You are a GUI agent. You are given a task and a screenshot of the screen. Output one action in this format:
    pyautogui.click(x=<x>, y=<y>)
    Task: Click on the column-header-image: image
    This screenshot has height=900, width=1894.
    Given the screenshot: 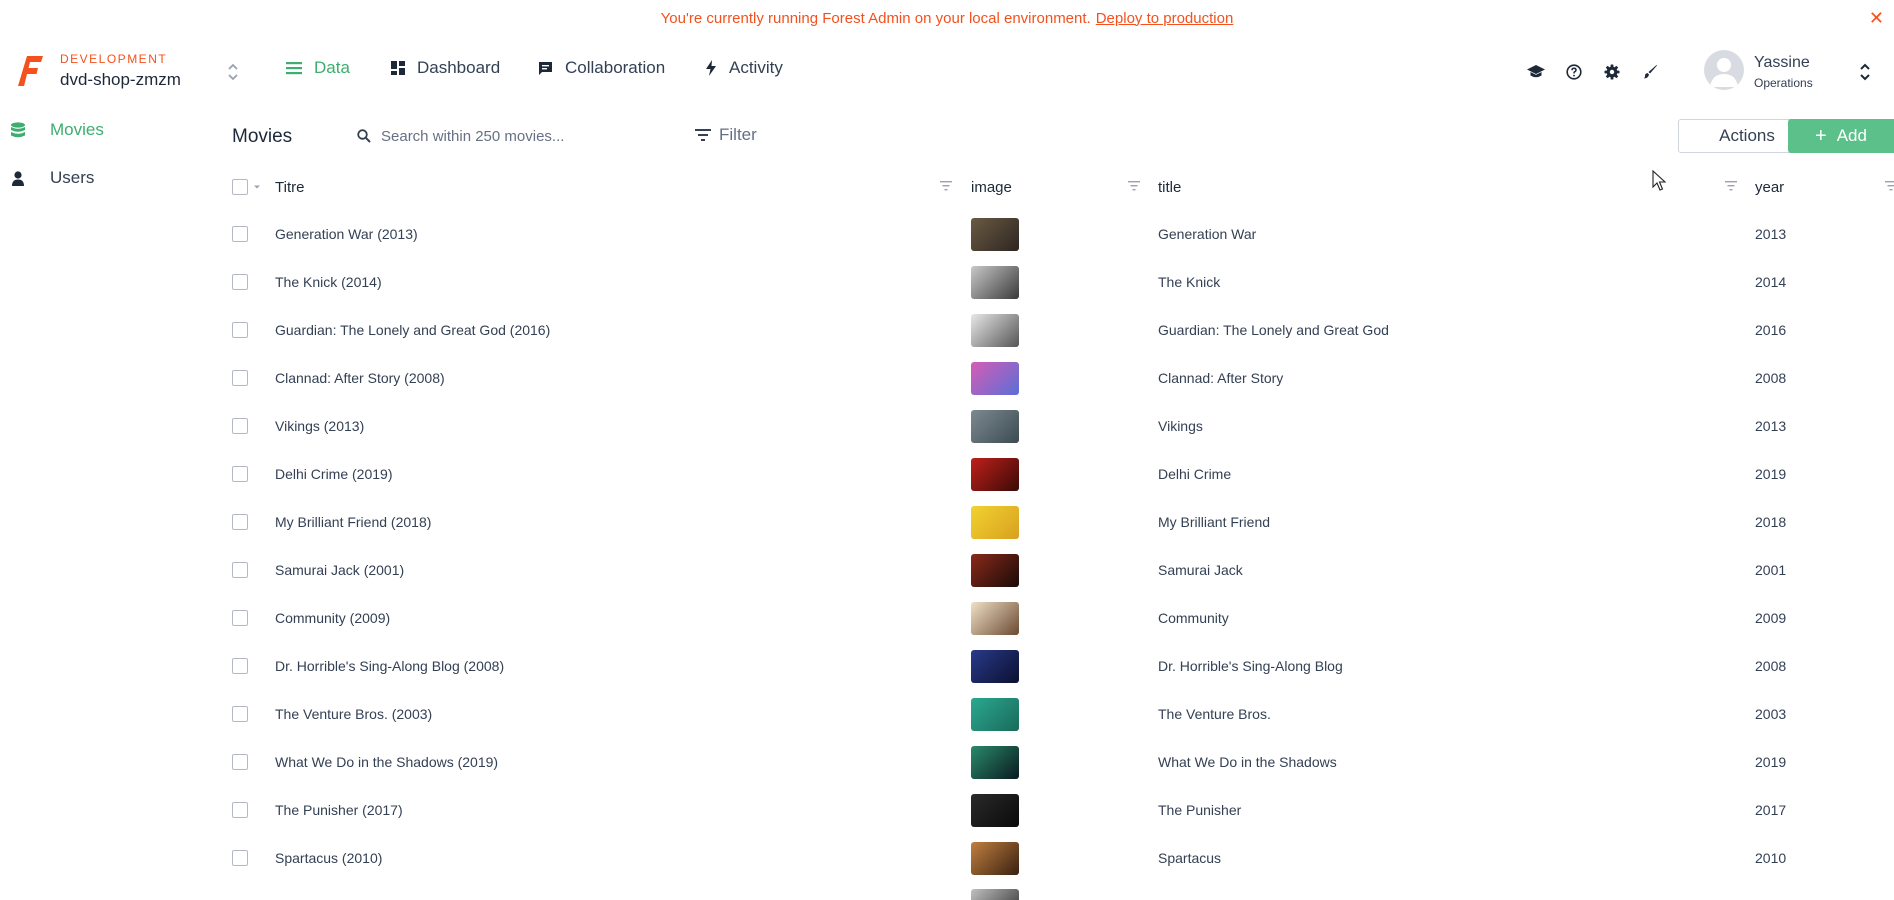 What is the action you would take?
    pyautogui.click(x=991, y=187)
    